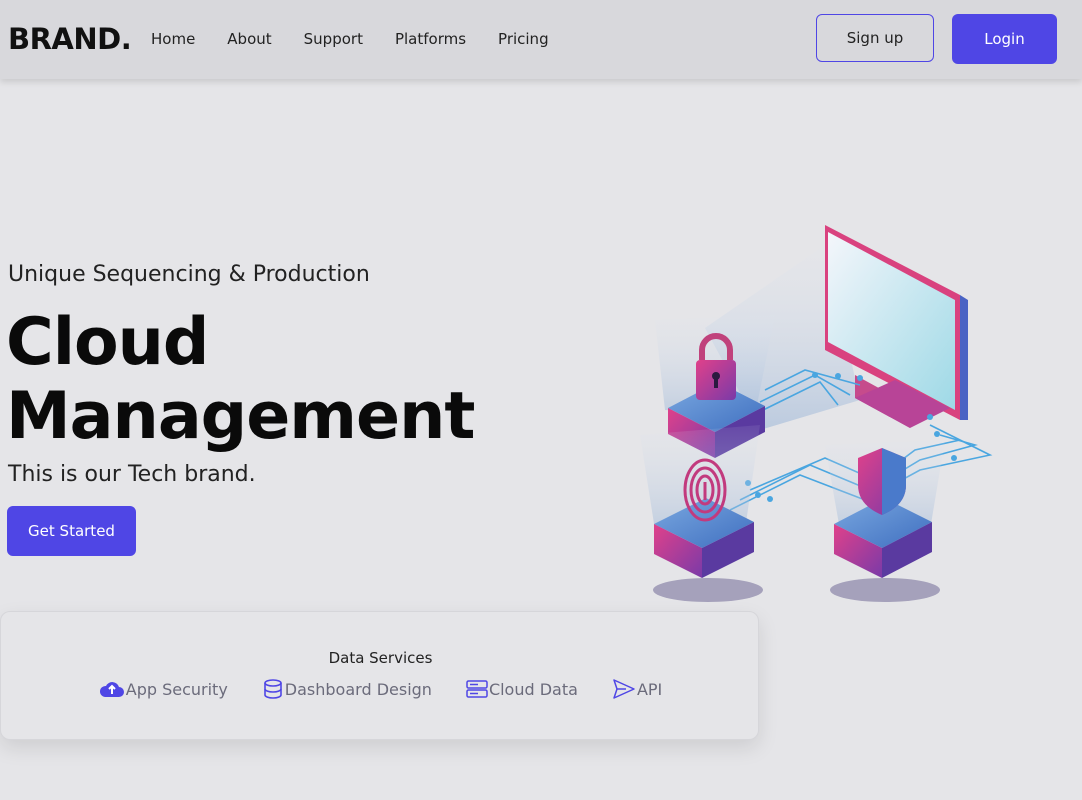 The image size is (1082, 800). I want to click on service-app-security: App Security, so click(163, 689).